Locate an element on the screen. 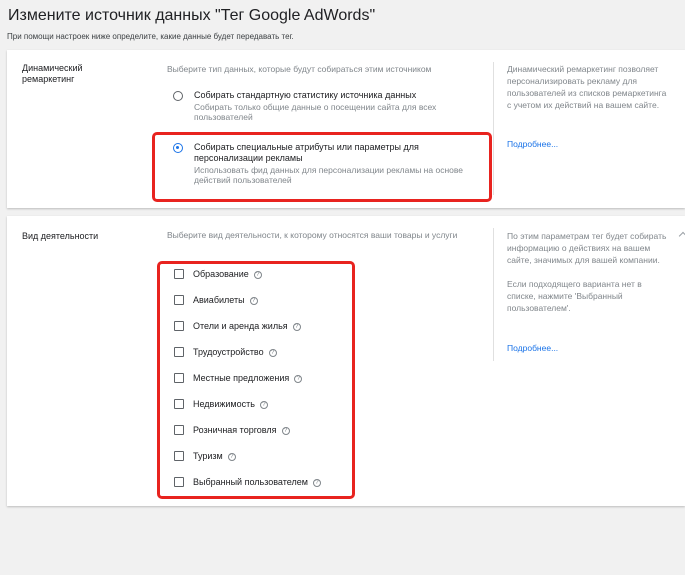 This screenshot has height=575, width=685. activity-label: Вид деятельности is located at coordinates (60, 236).